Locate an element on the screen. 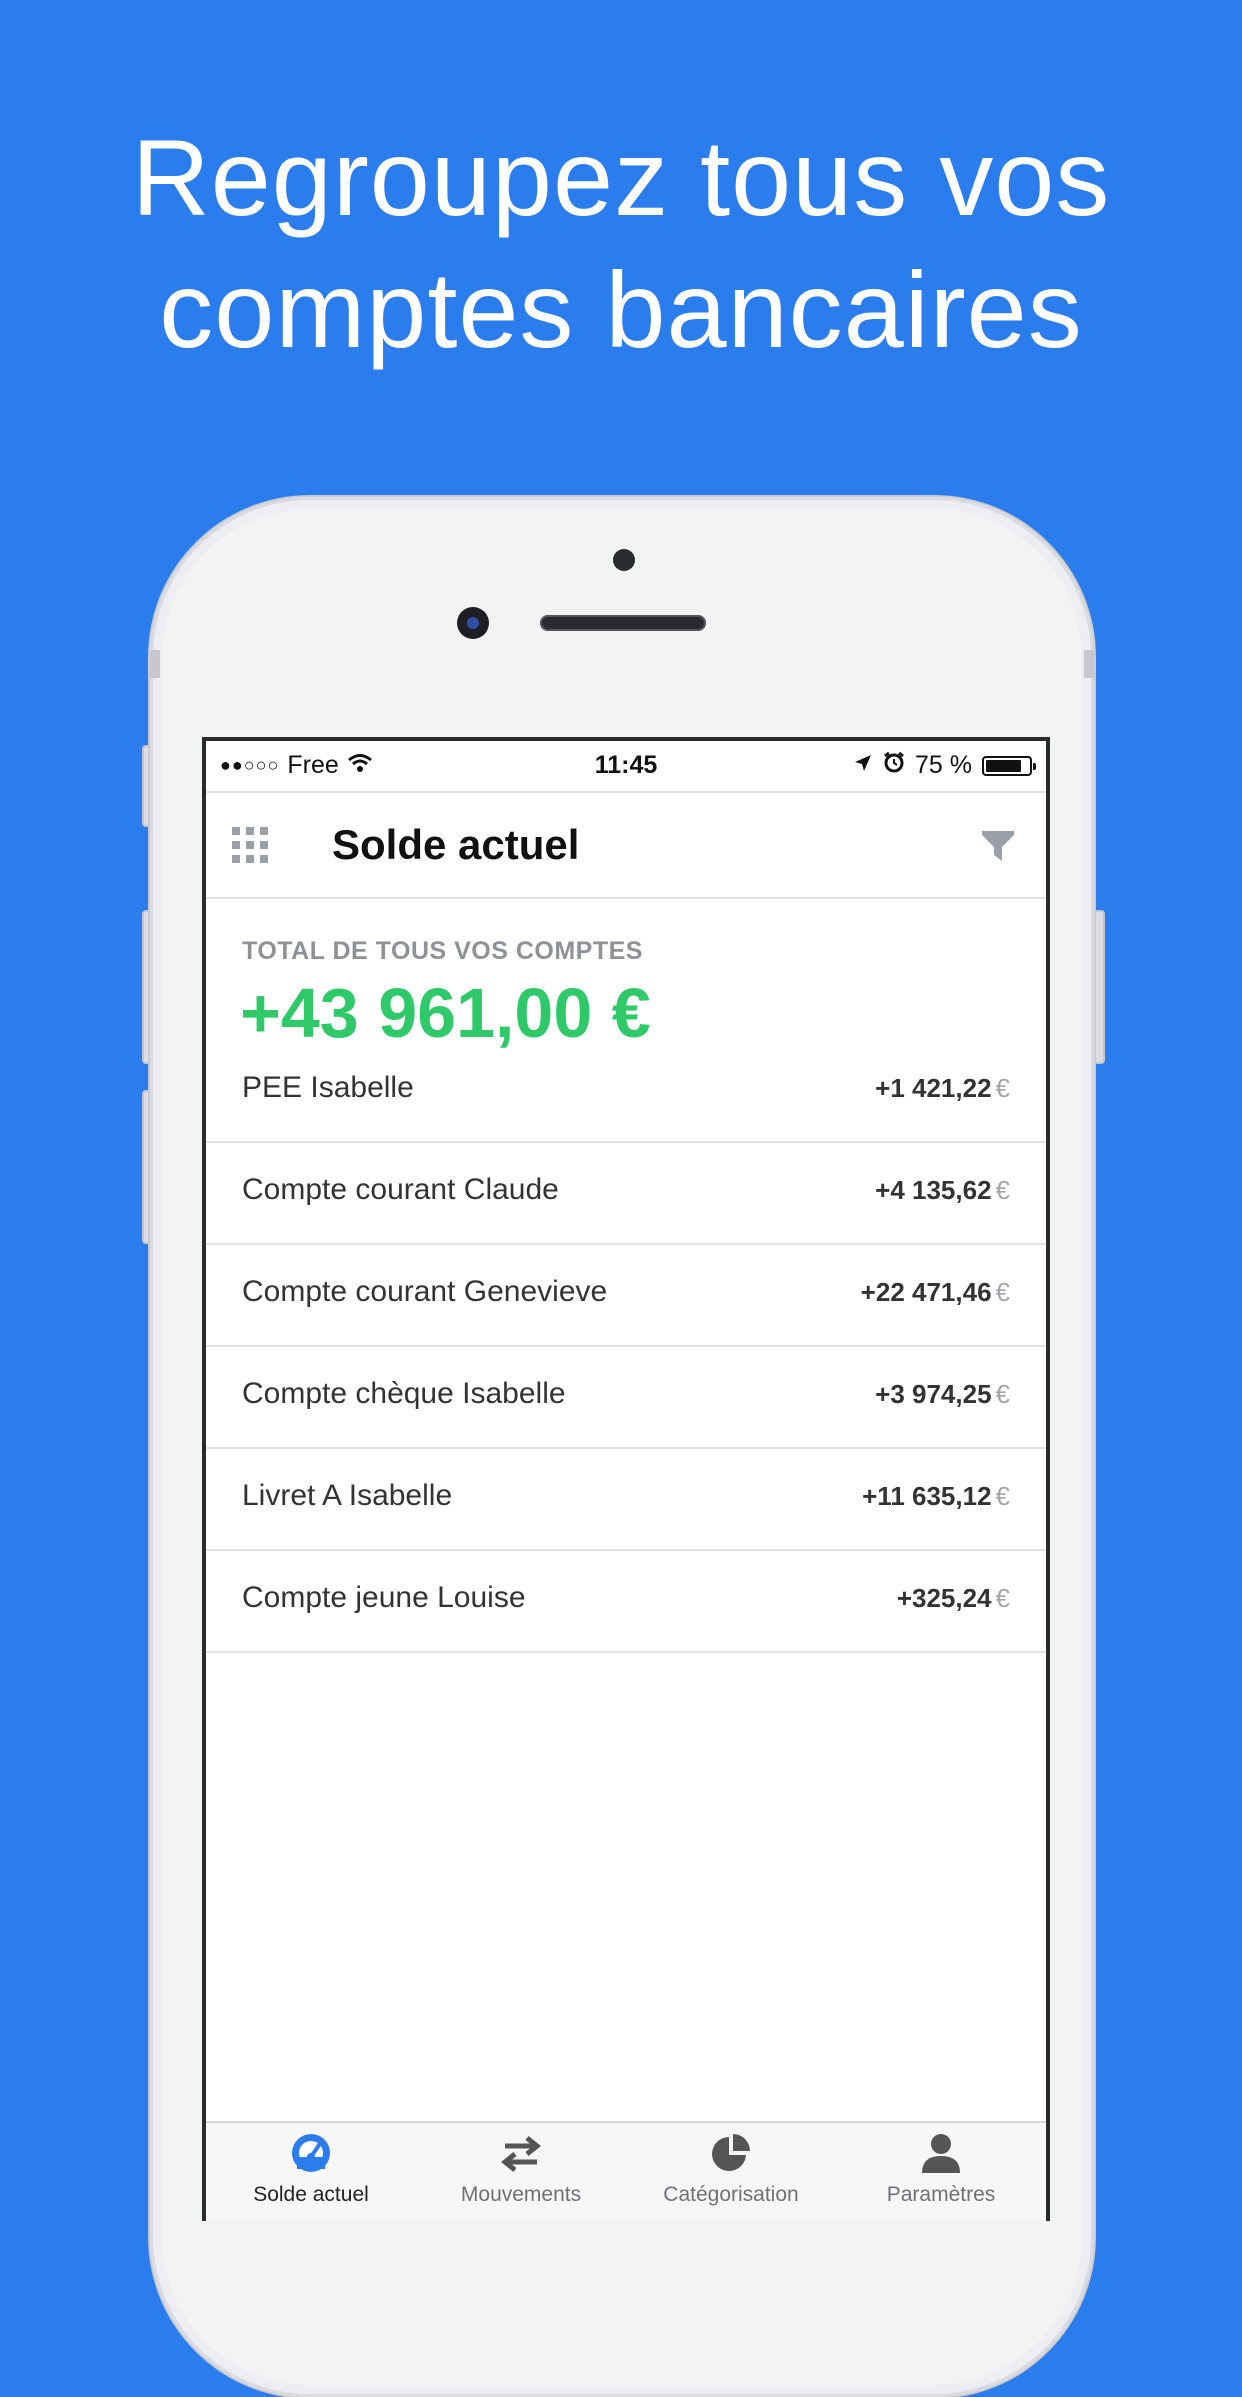  account-name: Compte courant Genevieve is located at coordinates (425, 1291).